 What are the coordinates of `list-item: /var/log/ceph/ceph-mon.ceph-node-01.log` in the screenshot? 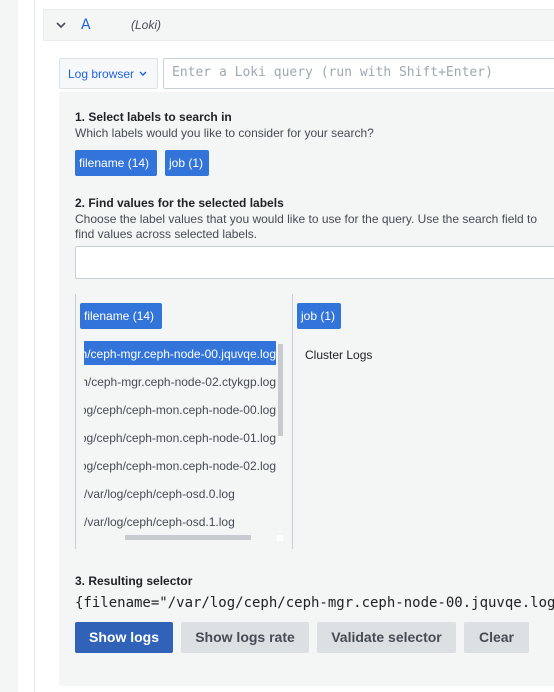 It's located at (180, 437).